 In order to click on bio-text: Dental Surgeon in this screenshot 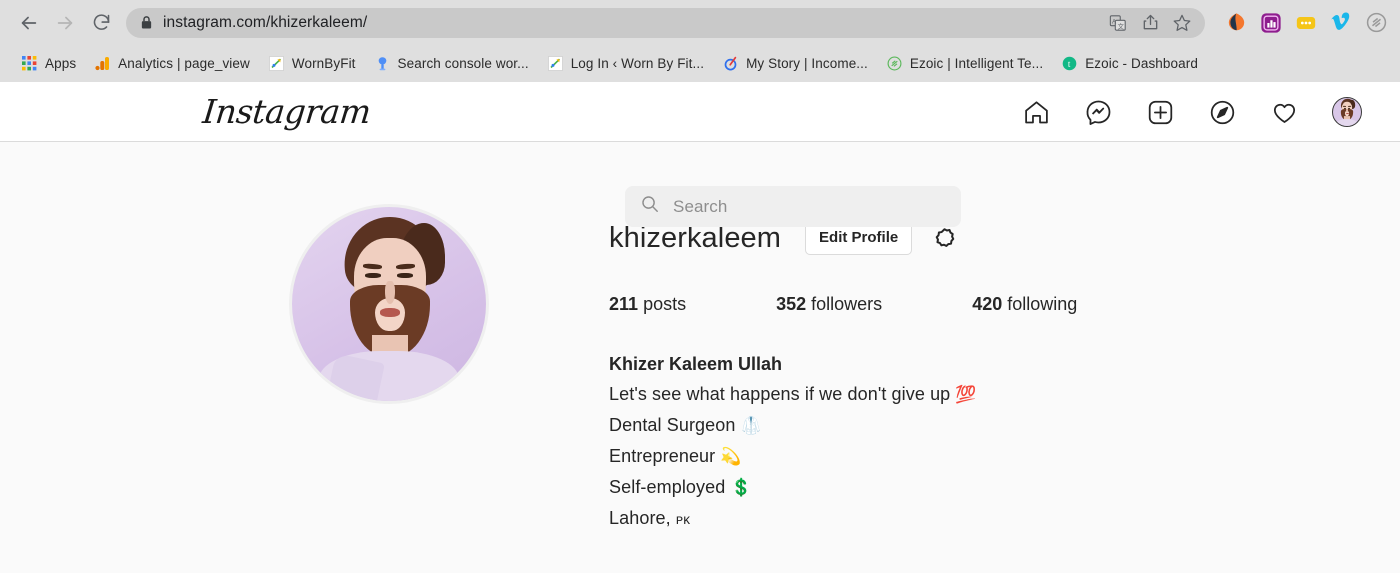, I will do `click(675, 425)`.